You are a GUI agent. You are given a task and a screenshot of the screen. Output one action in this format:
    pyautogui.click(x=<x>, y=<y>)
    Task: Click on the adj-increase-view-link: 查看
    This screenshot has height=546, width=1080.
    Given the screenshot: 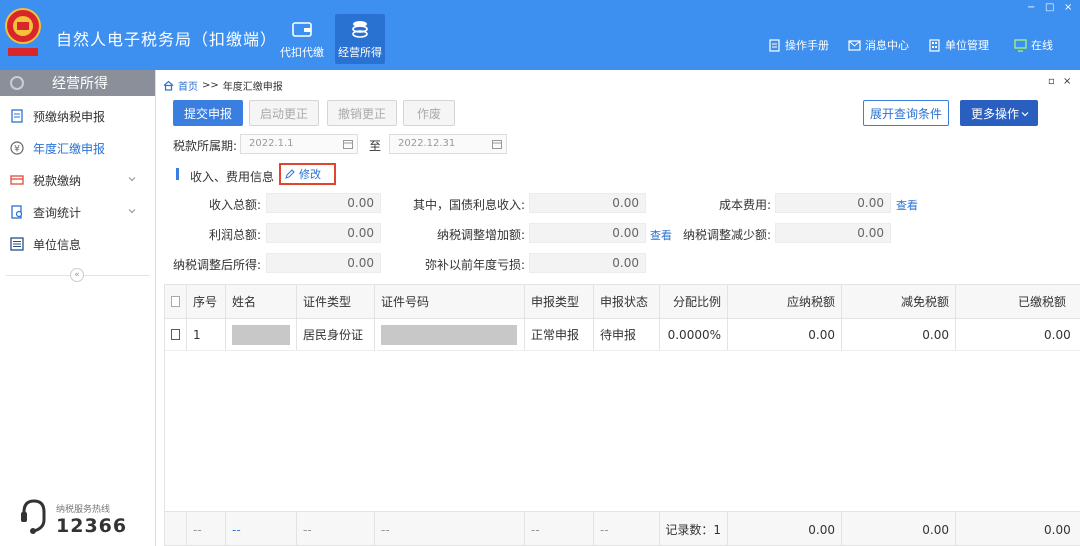 What is the action you would take?
    pyautogui.click(x=661, y=235)
    